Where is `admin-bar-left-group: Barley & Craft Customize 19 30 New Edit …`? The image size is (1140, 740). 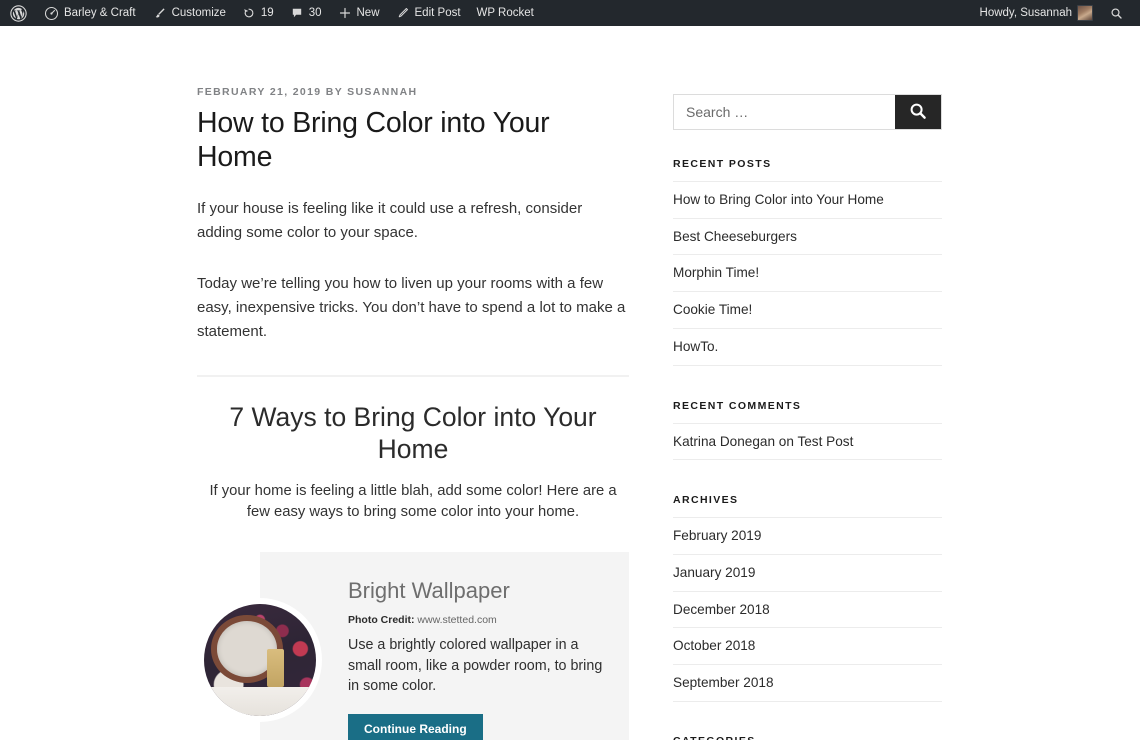
admin-bar-left-group: Barley & Craft Customize 19 30 New Edit … is located at coordinates (271, 13).